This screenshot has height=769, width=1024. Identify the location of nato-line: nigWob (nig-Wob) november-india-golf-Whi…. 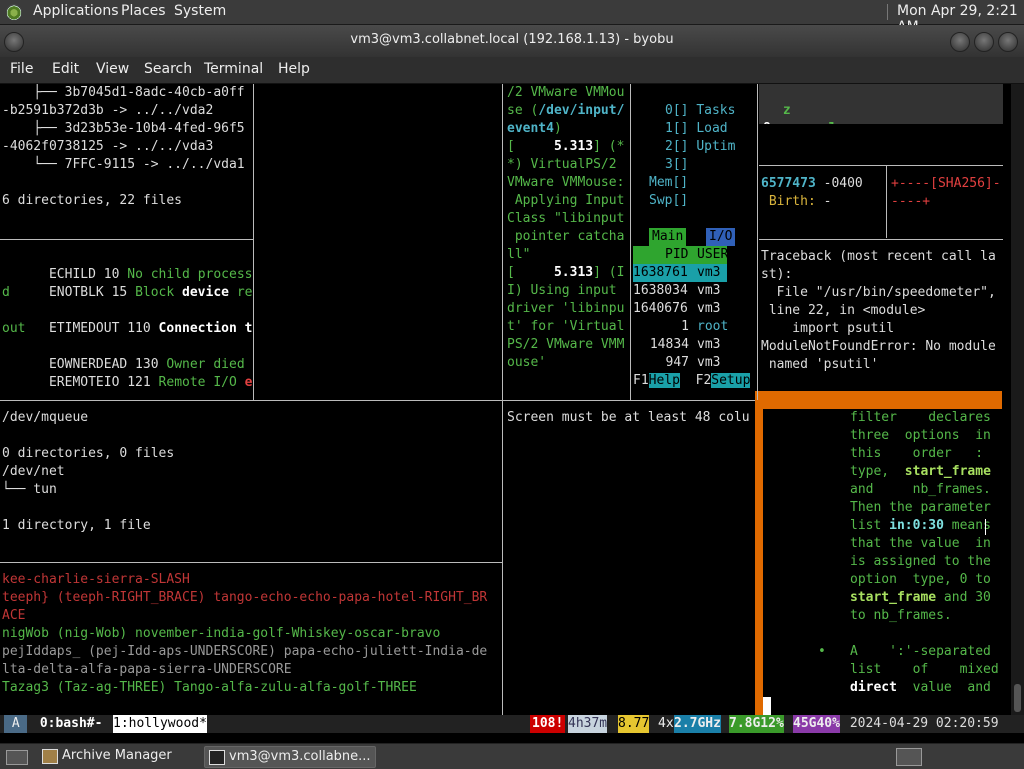
(221, 633).